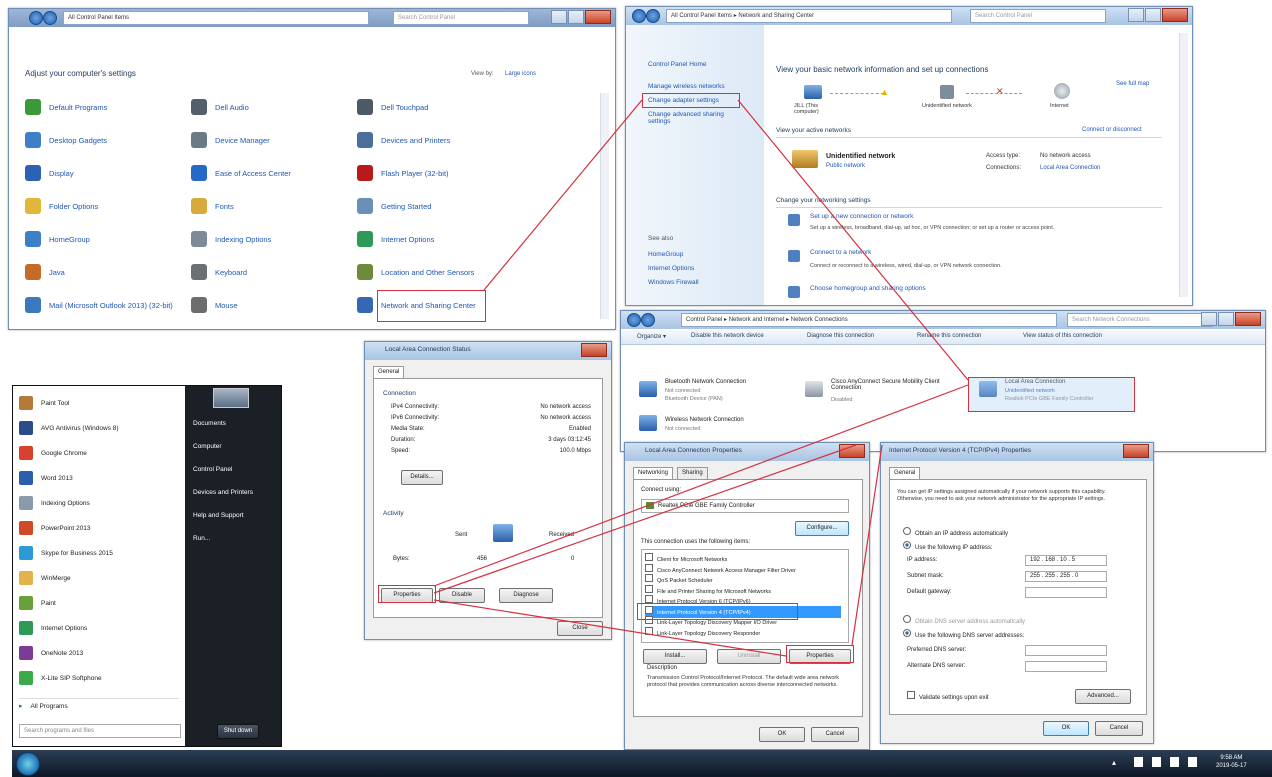 Image resolution: width=1272 pixels, height=777 pixels. What do you see at coordinates (238, 731) in the screenshot?
I see `shutdown-button: Shut down` at bounding box center [238, 731].